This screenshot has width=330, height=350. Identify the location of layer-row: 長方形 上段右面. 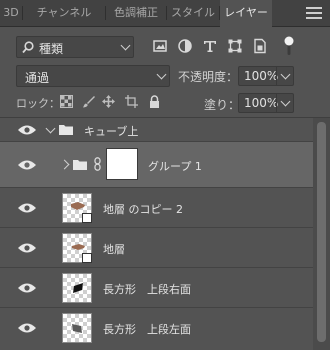
(156, 288).